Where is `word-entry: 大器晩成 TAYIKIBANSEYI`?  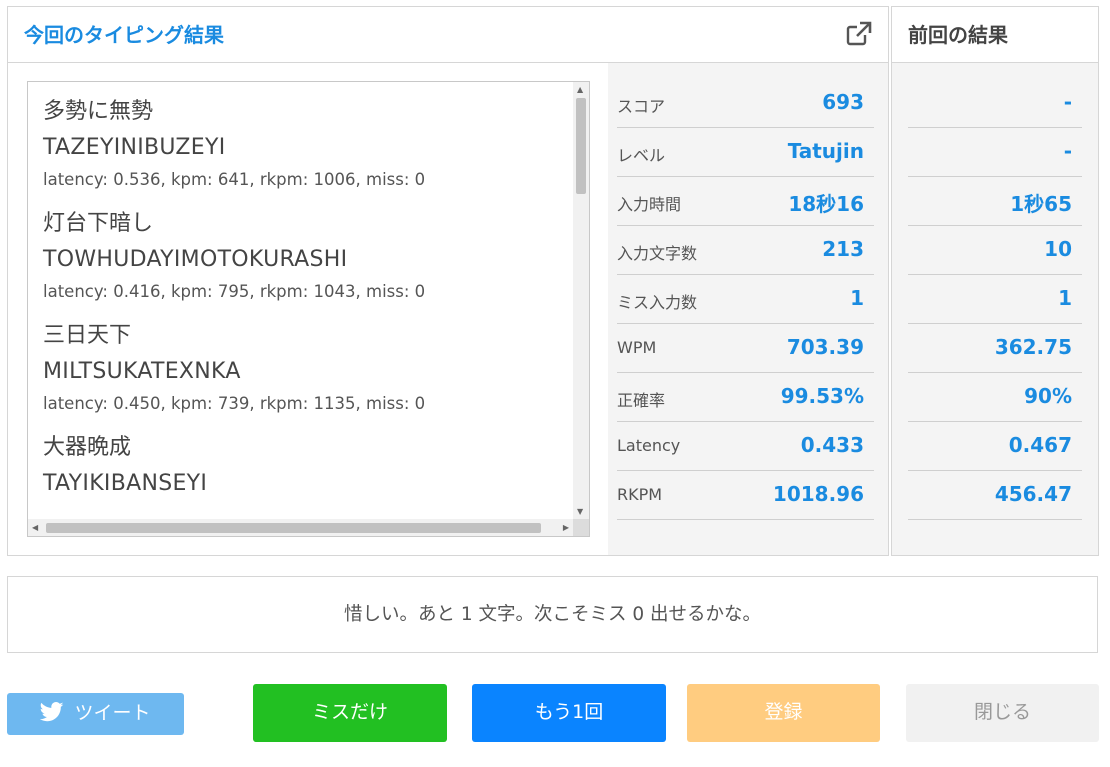
word-entry: 大器晩成 TAYIKIBANSEYI is located at coordinates (308, 481).